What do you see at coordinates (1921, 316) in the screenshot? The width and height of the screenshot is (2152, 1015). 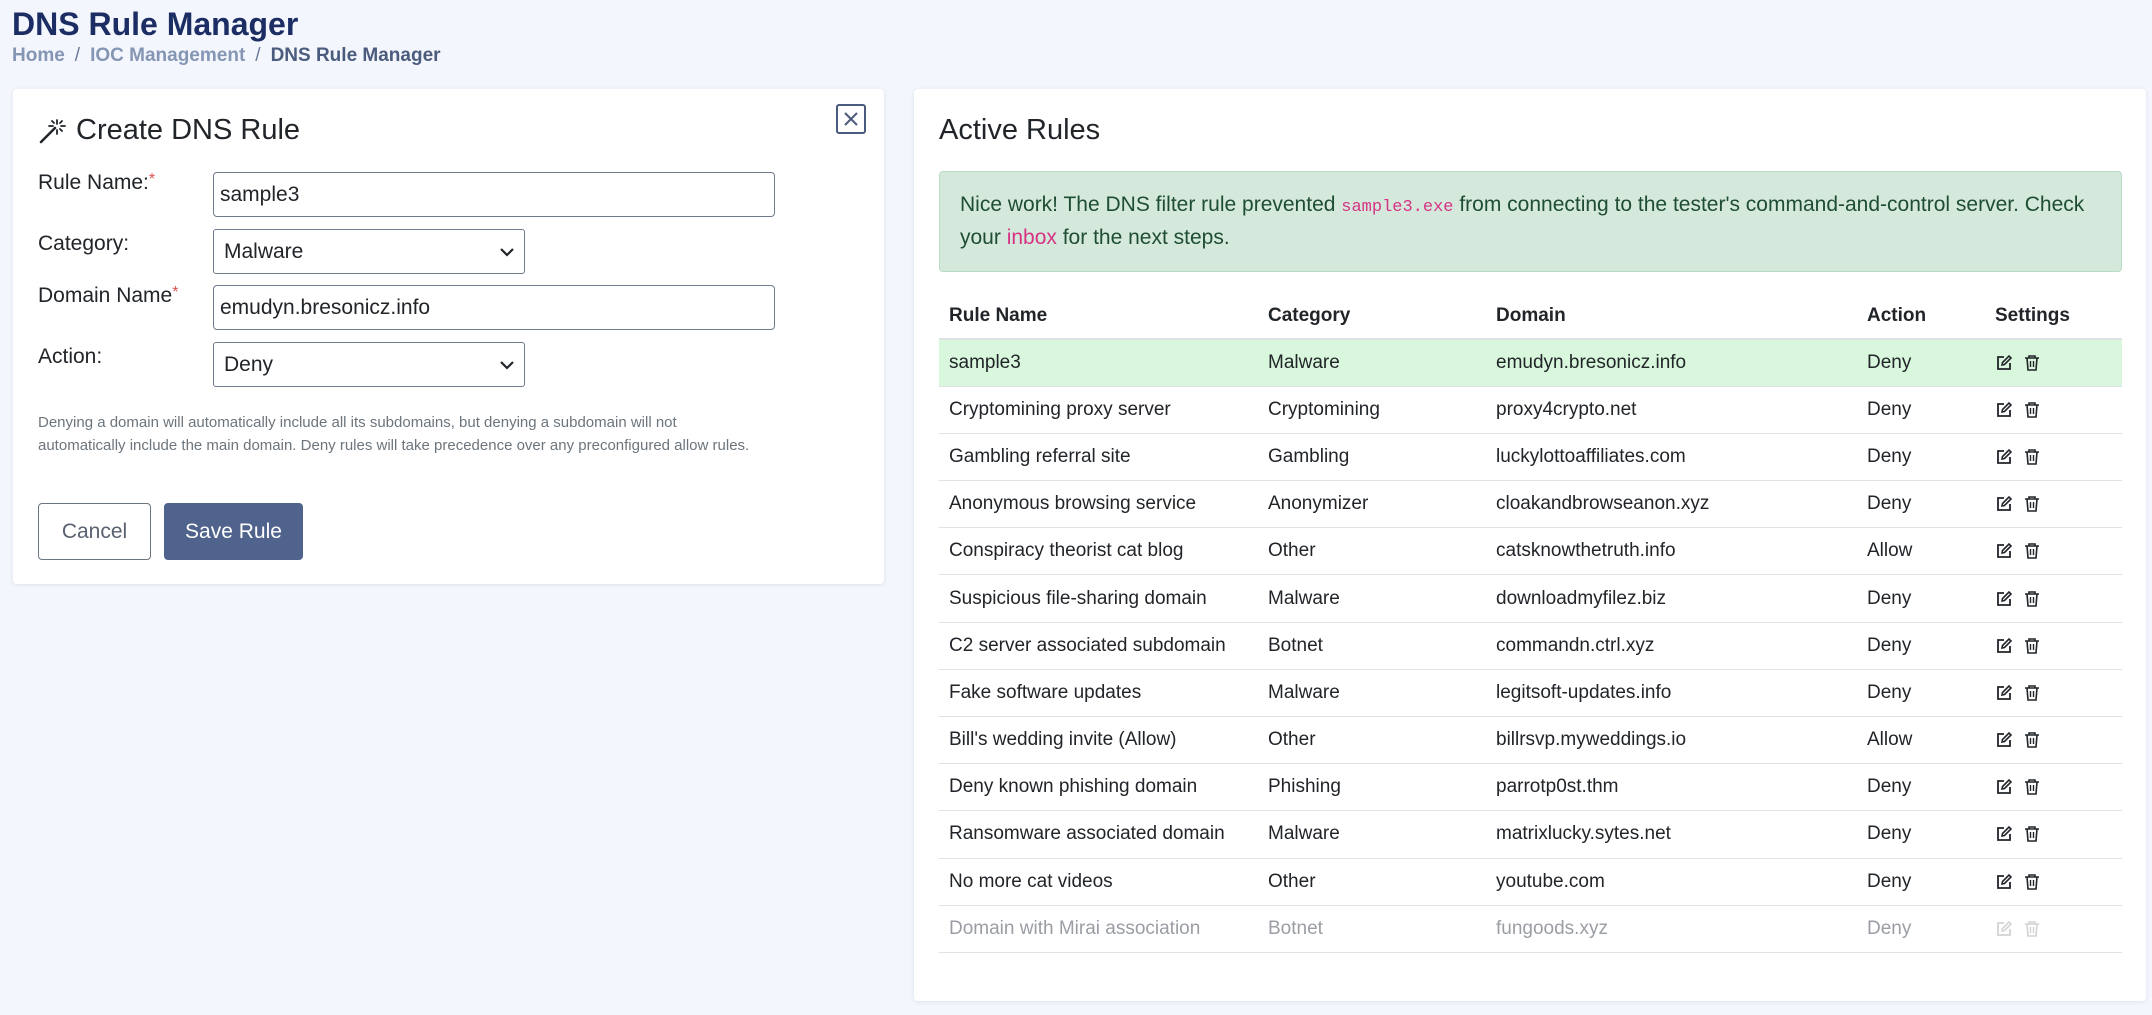 I see `column-header-action: Action` at bounding box center [1921, 316].